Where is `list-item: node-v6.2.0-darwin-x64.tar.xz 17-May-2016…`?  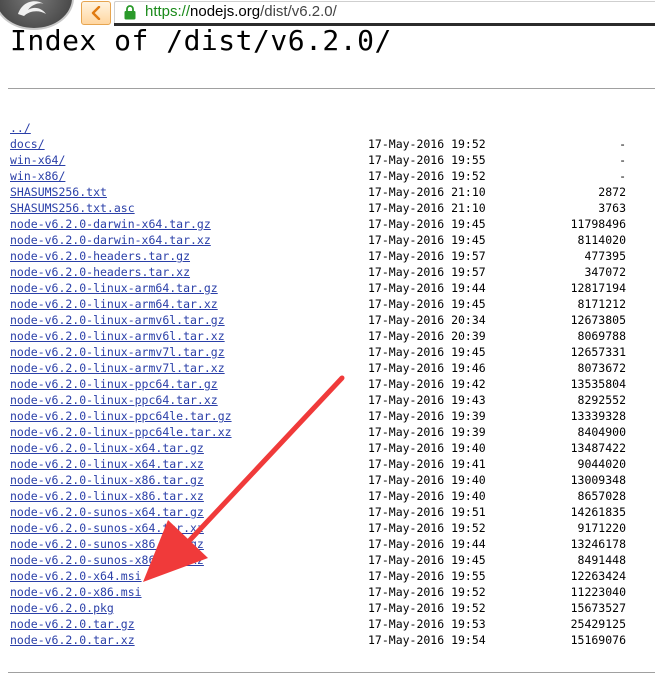
list-item: node-v6.2.0-darwin-x64.tar.xz 17-May-2016… is located at coordinates (332, 240).